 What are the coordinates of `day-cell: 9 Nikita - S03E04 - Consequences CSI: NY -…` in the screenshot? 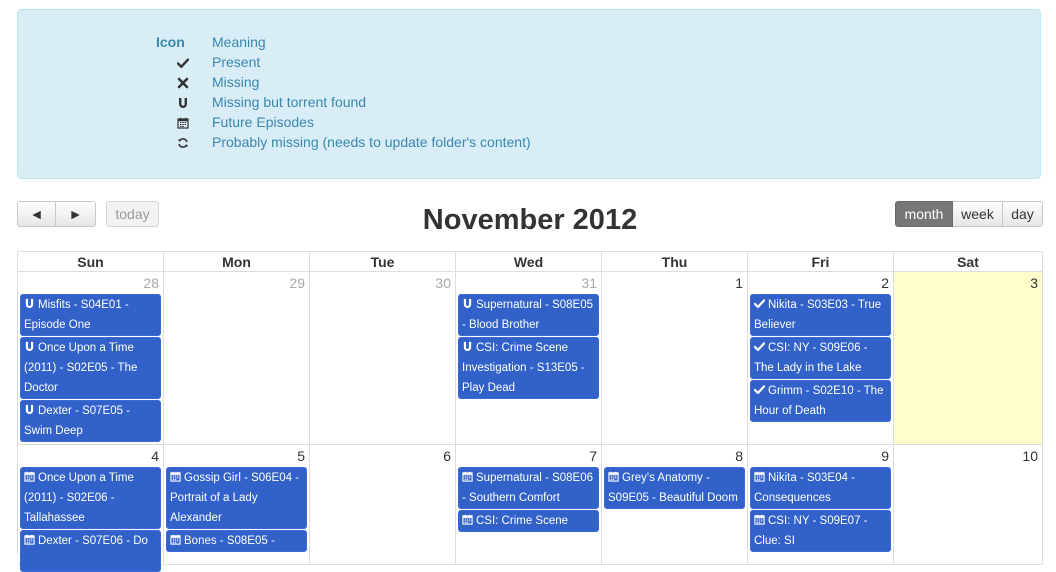 It's located at (821, 505).